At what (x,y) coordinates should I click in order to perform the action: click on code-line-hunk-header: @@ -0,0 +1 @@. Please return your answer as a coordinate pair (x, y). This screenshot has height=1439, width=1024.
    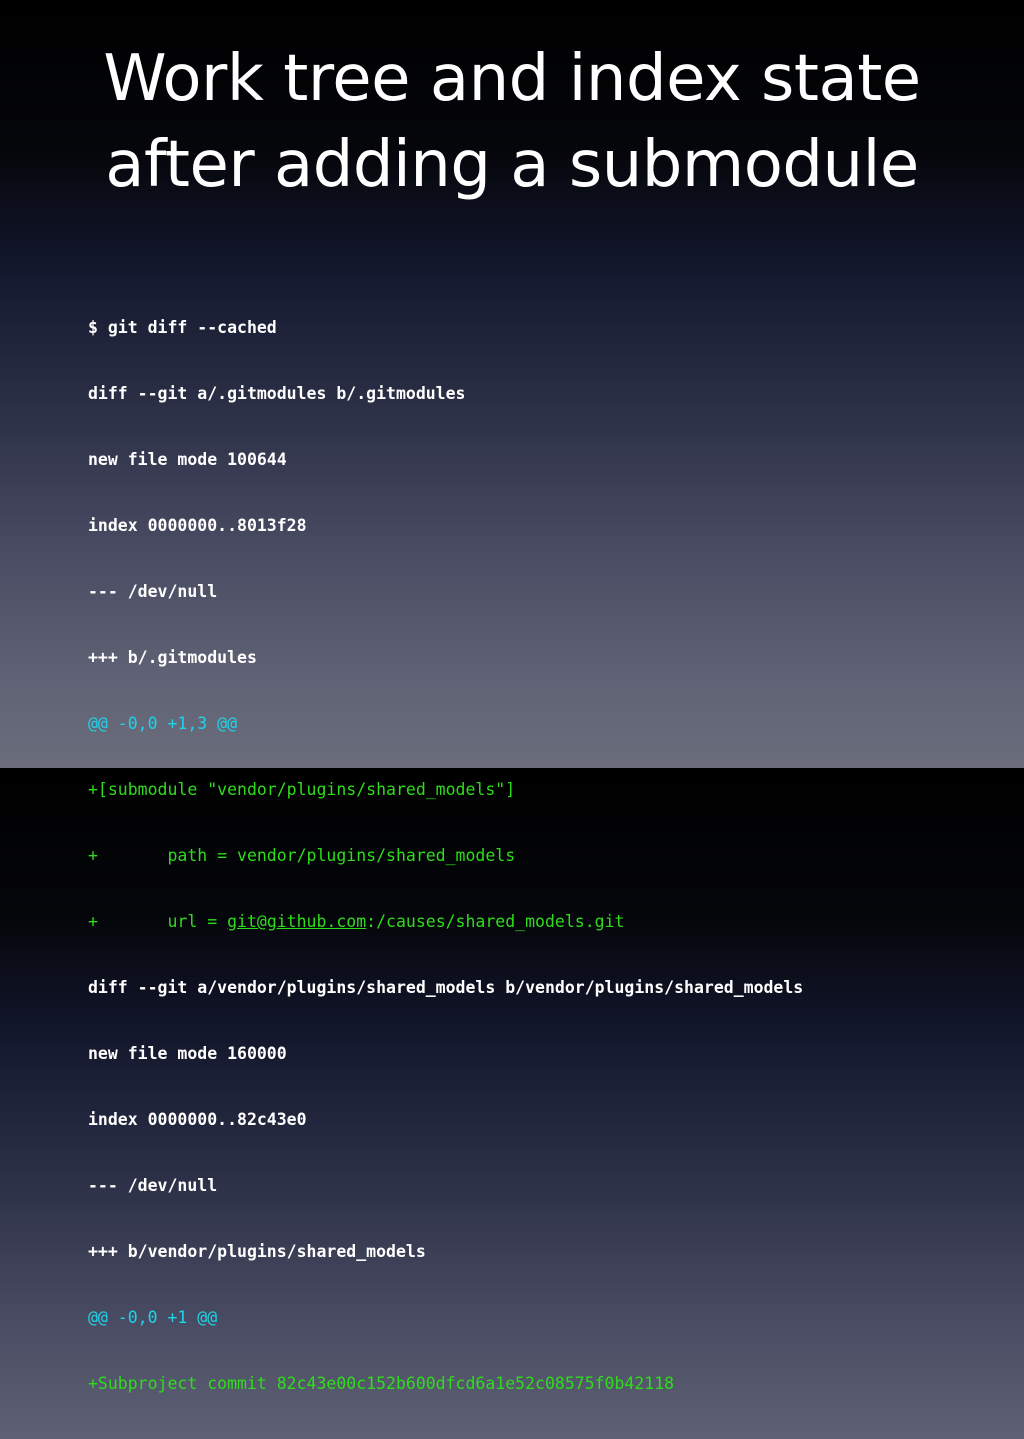
    Looking at the image, I should click on (153, 1317).